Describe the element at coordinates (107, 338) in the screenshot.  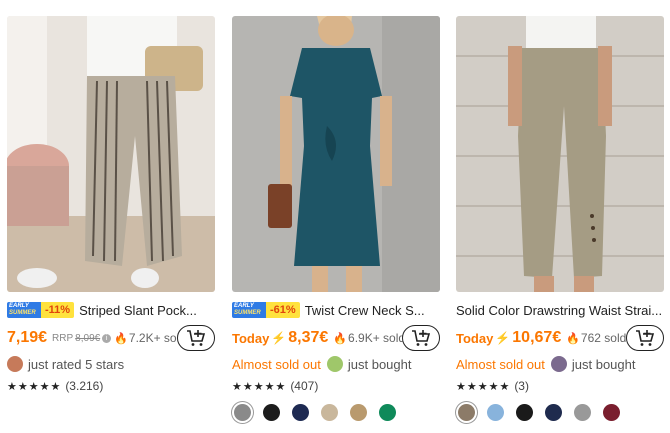
I see `info-icon: i` at that location.